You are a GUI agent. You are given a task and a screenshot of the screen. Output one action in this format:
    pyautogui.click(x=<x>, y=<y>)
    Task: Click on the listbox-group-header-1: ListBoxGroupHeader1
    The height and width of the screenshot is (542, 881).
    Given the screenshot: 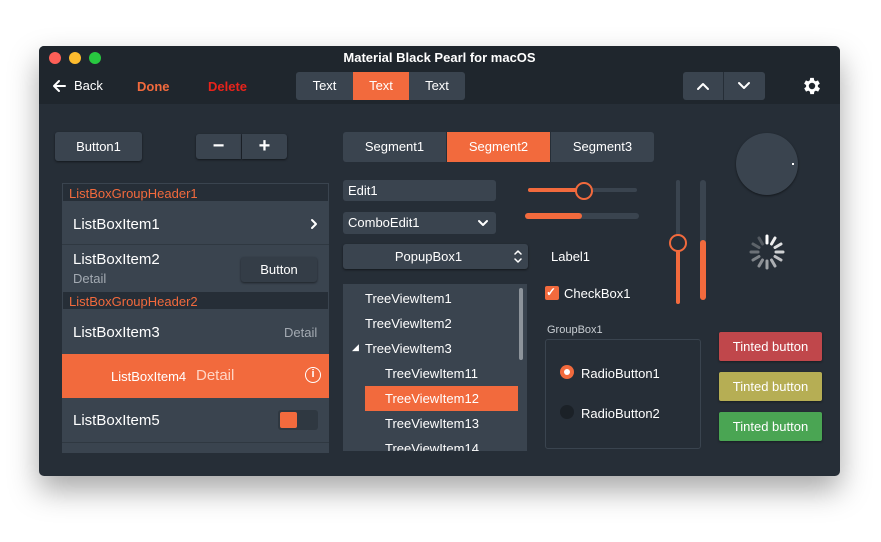 What is the action you would take?
    pyautogui.click(x=195, y=192)
    